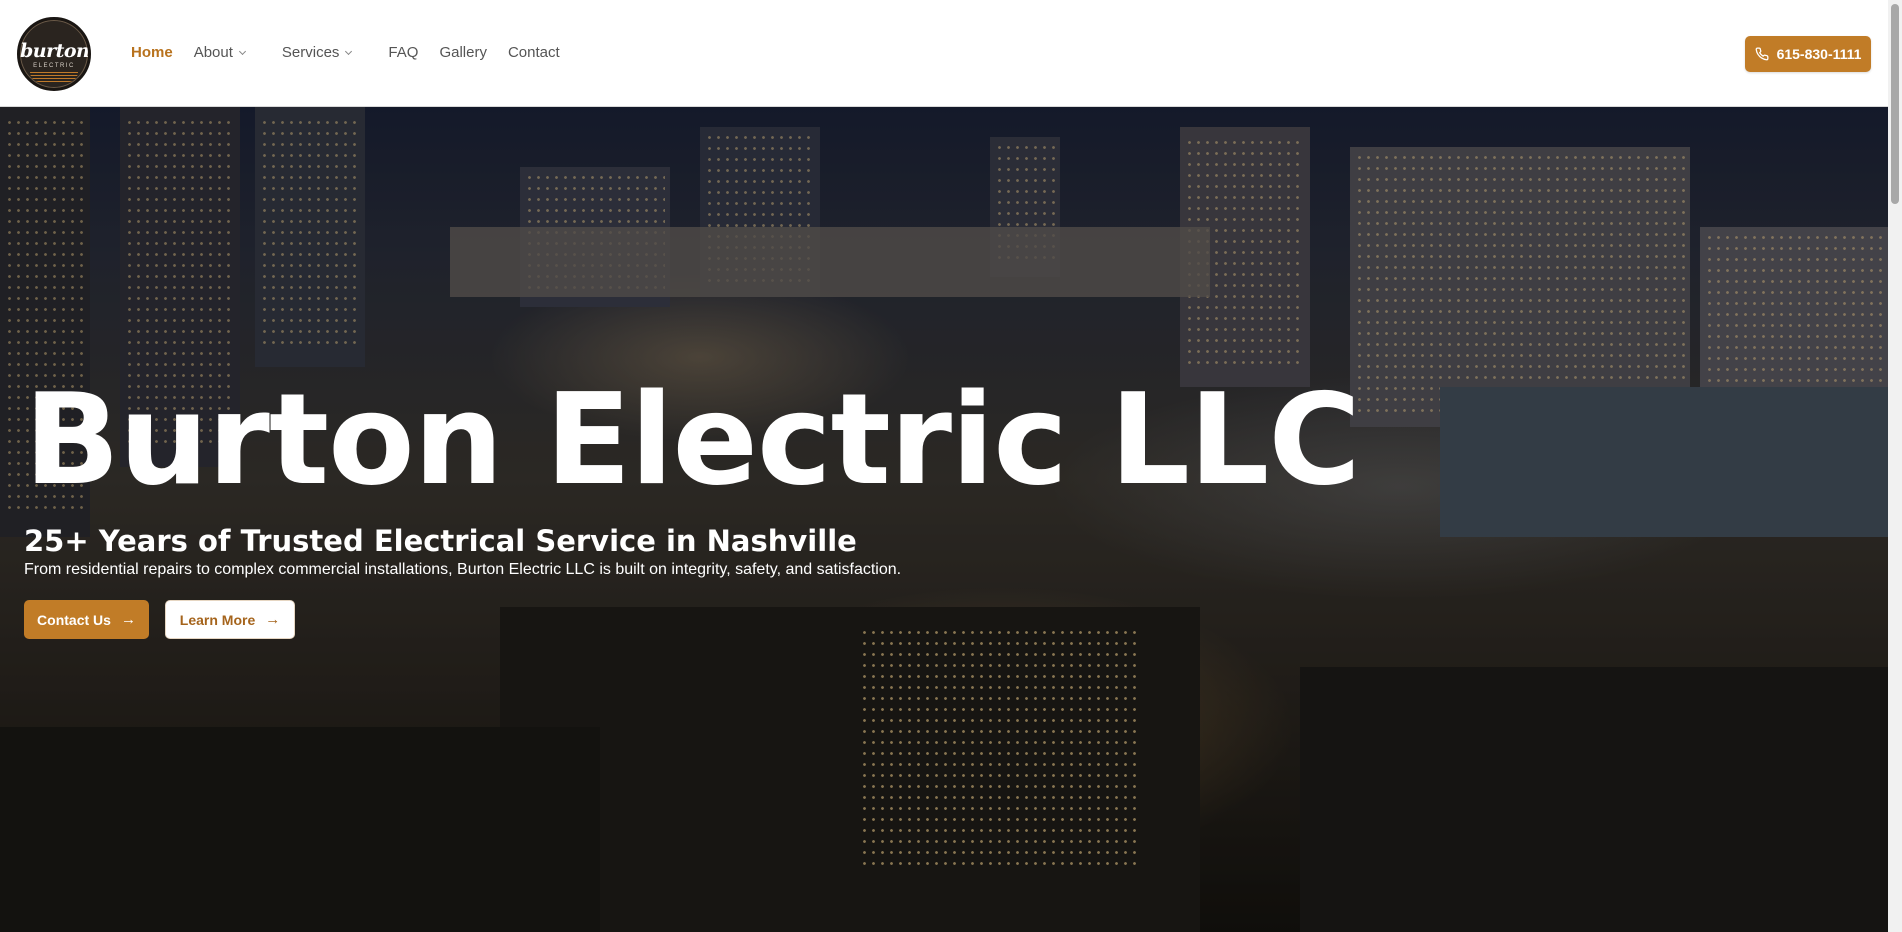 This screenshot has width=1902, height=932. Describe the element at coordinates (55, 51) in the screenshot. I see `logo-wordmark: burton` at that location.